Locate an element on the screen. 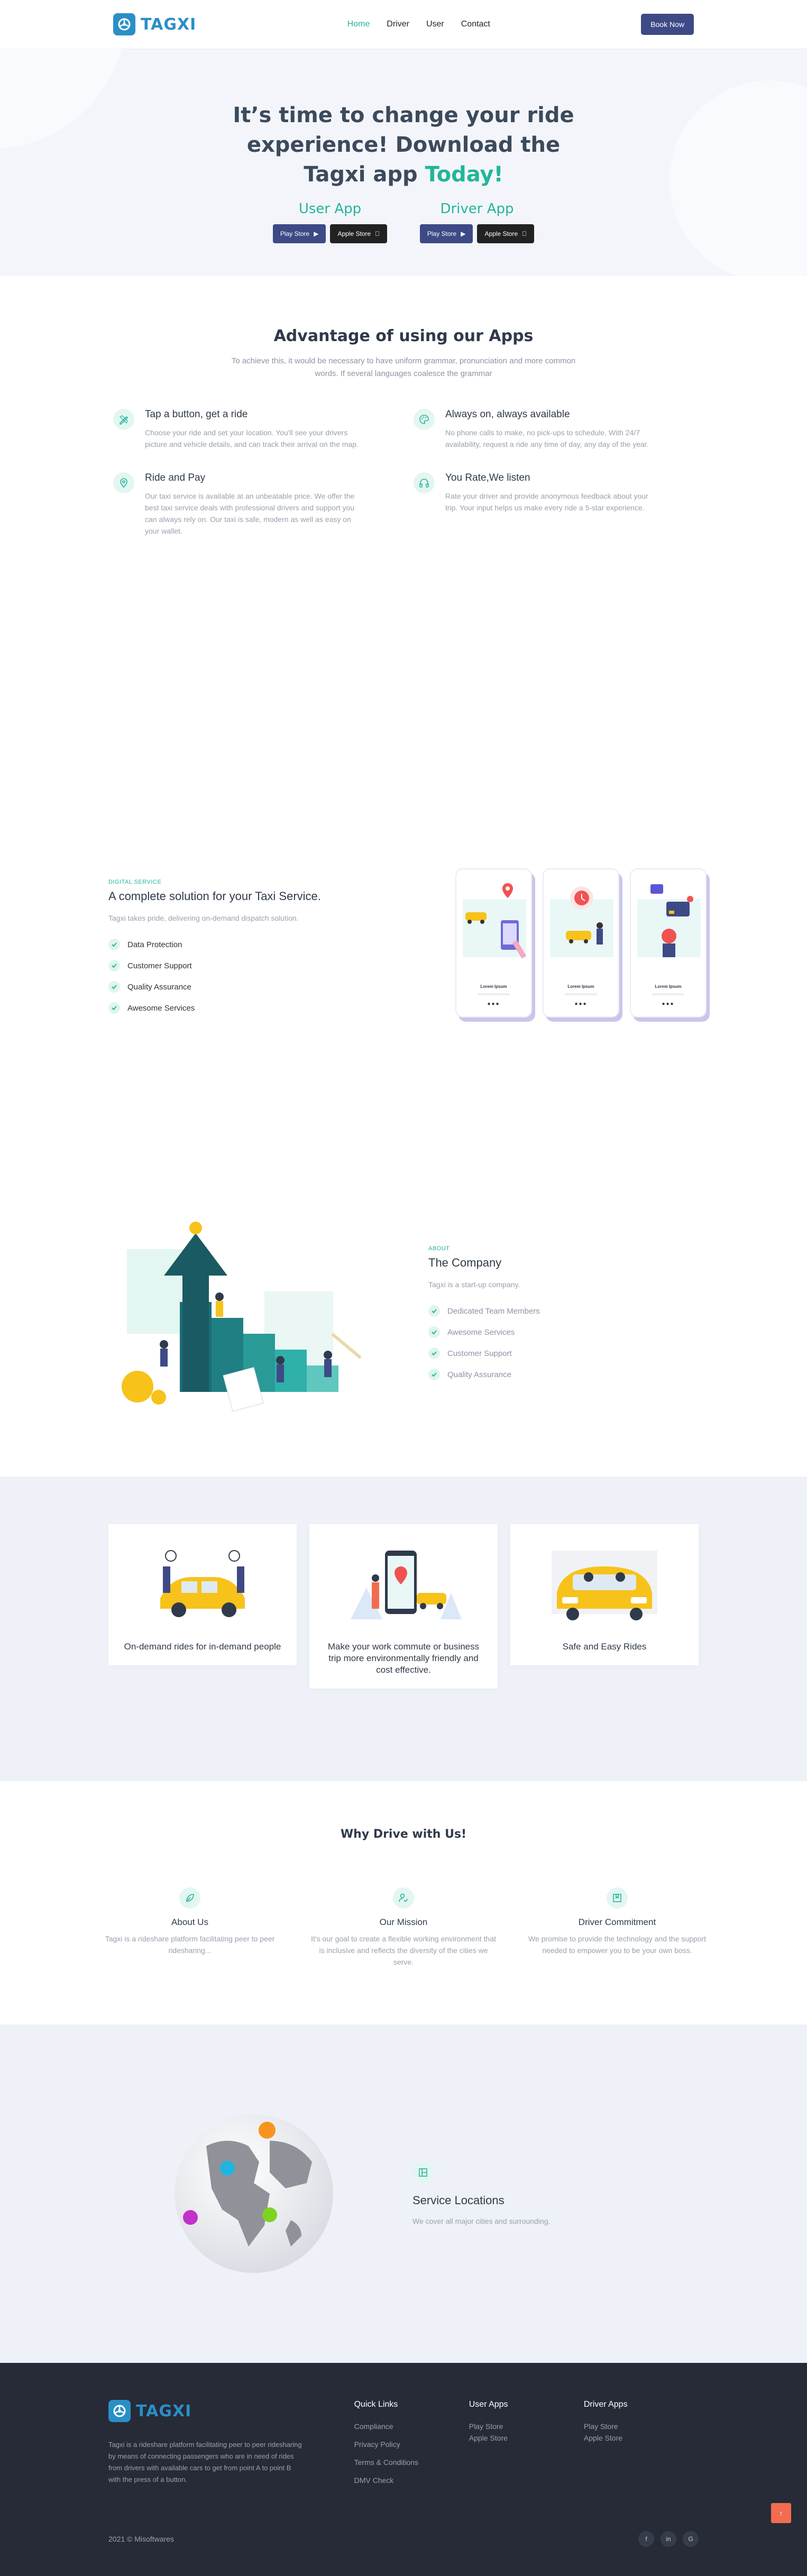  footer-link-terms: Terms & Conditions is located at coordinates (411, 2463).